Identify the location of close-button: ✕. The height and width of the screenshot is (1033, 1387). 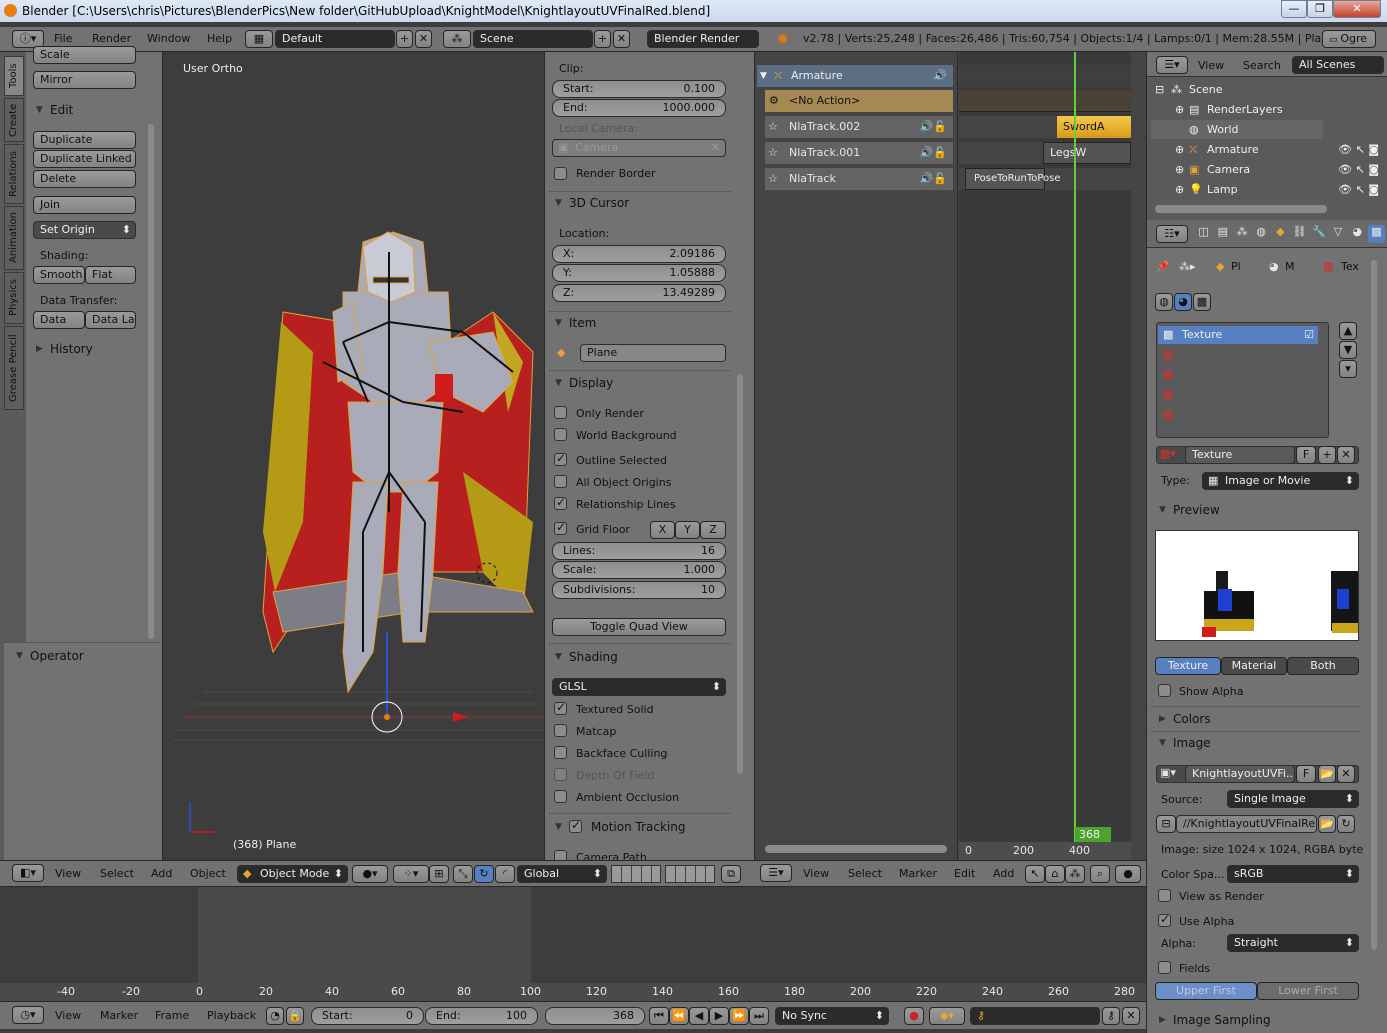
(1357, 9).